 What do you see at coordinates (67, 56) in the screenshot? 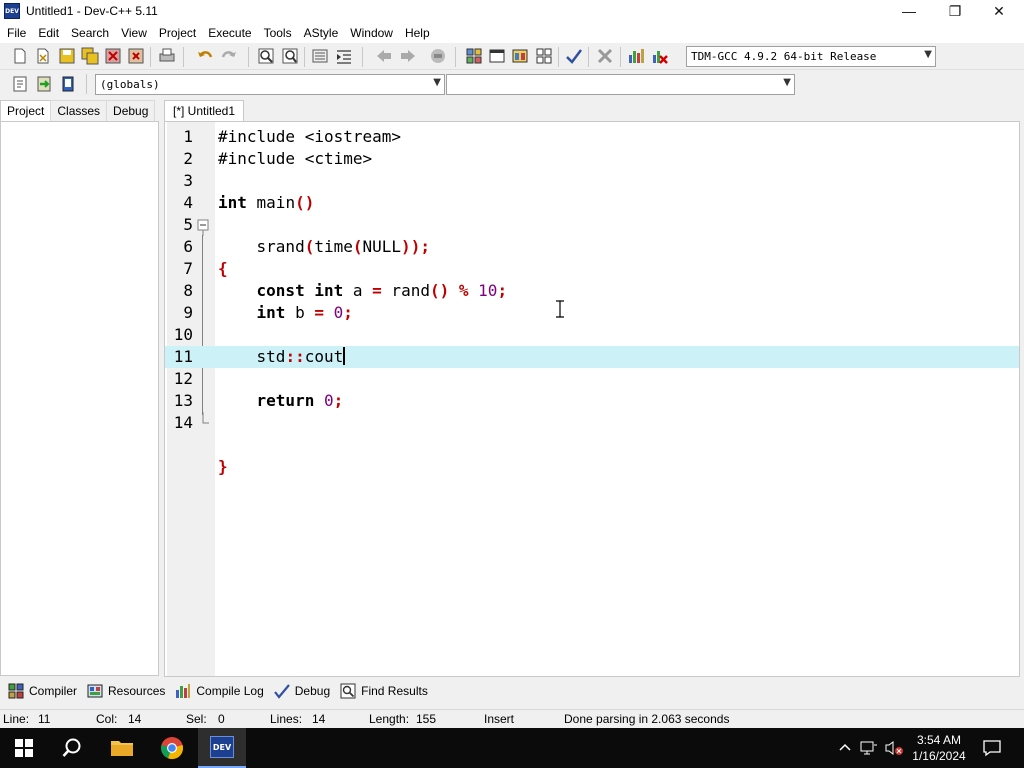
I see `save-button` at bounding box center [67, 56].